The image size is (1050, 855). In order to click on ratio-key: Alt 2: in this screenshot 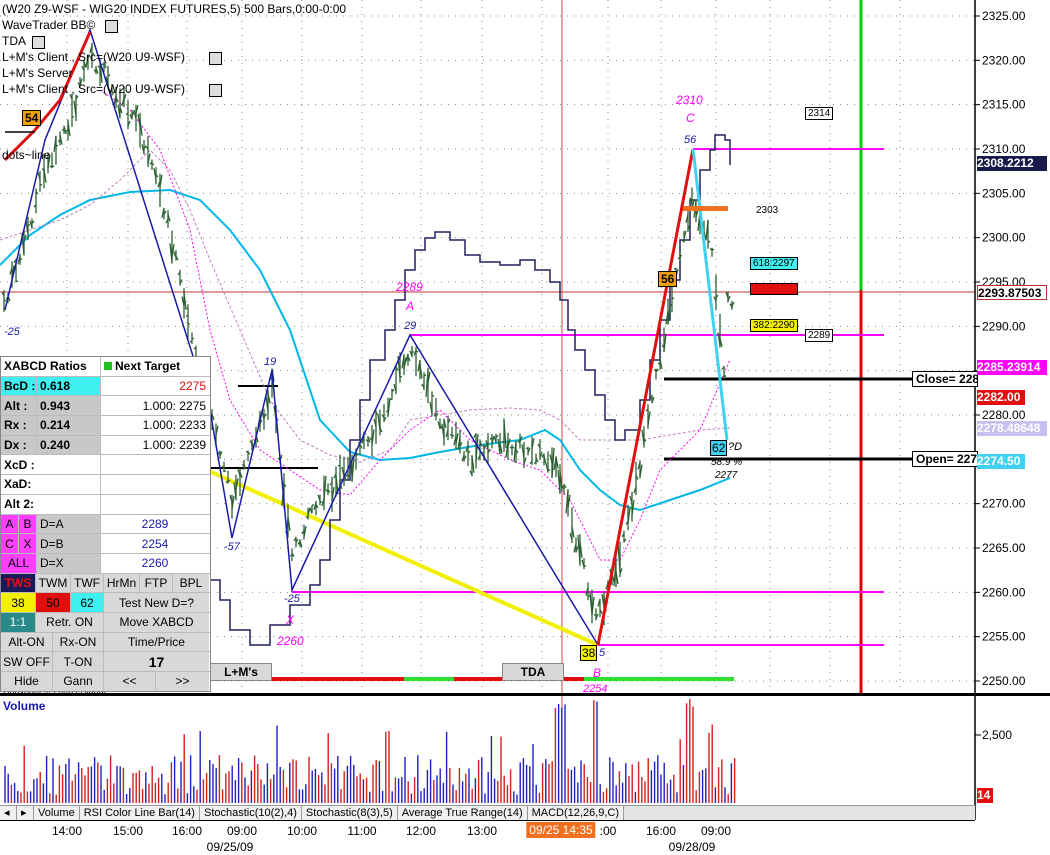, I will do `click(51, 504)`.